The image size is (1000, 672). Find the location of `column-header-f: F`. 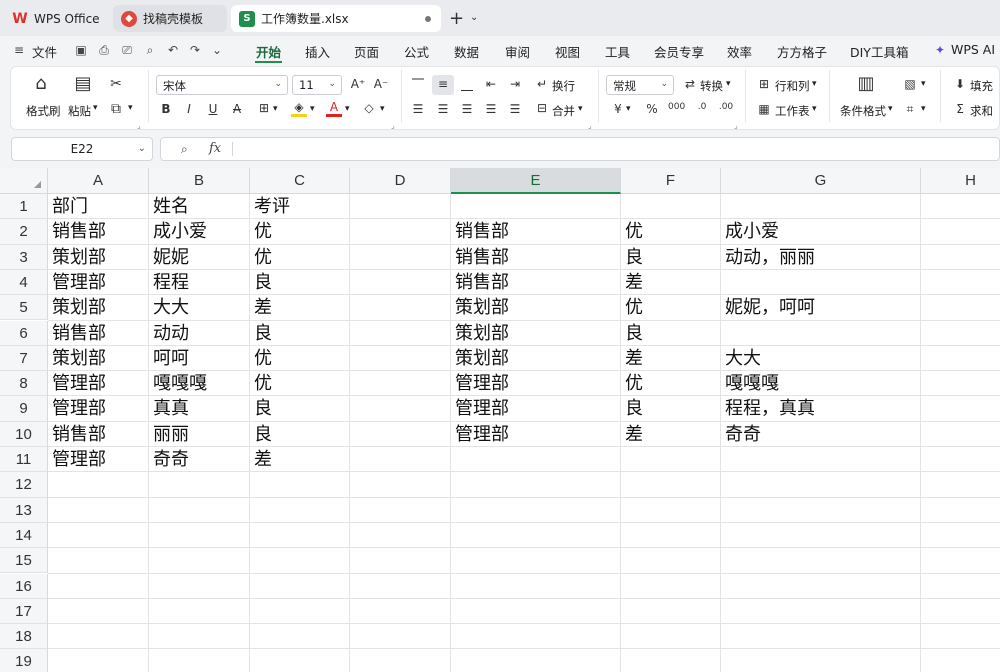

column-header-f: F is located at coordinates (671, 181).